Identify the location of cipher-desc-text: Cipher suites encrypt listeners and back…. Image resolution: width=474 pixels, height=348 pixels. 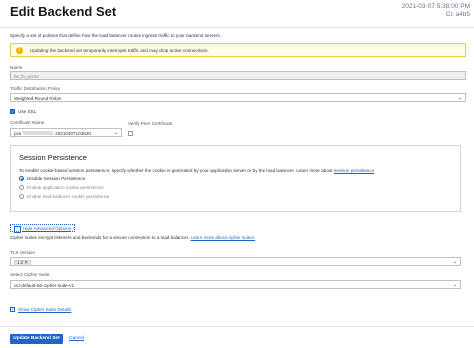
(100, 237).